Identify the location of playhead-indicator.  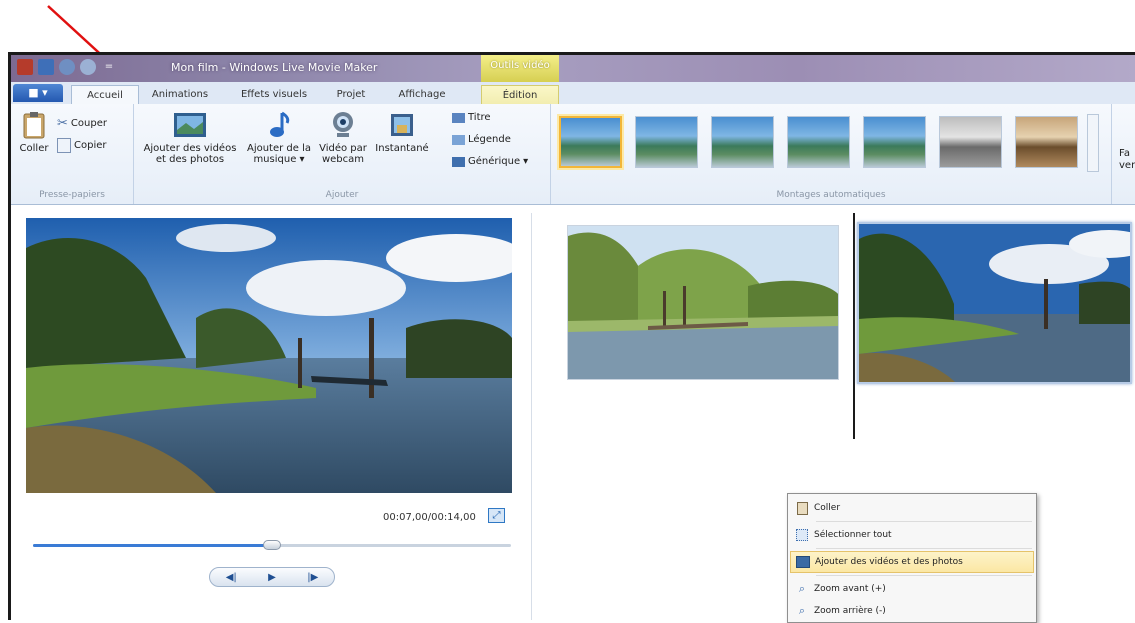
(854, 326).